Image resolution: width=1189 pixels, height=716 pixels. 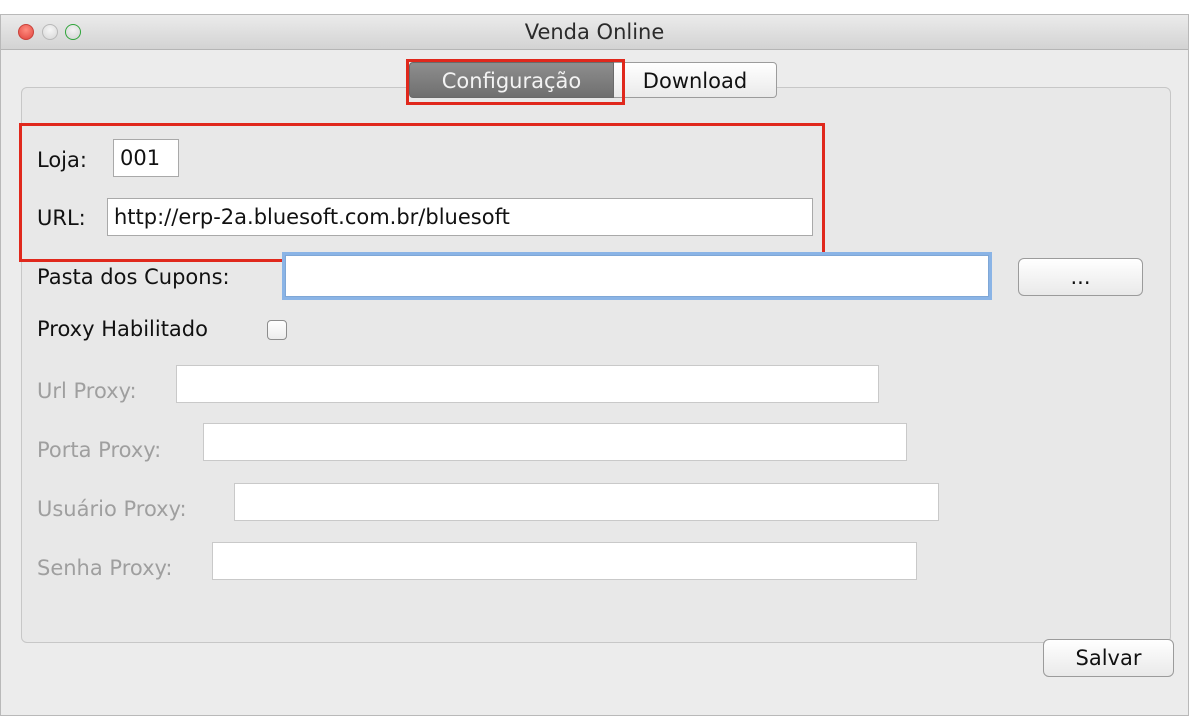 What do you see at coordinates (133, 277) in the screenshot?
I see `pasta-cupons-label: Pasta dos Cupons:` at bounding box center [133, 277].